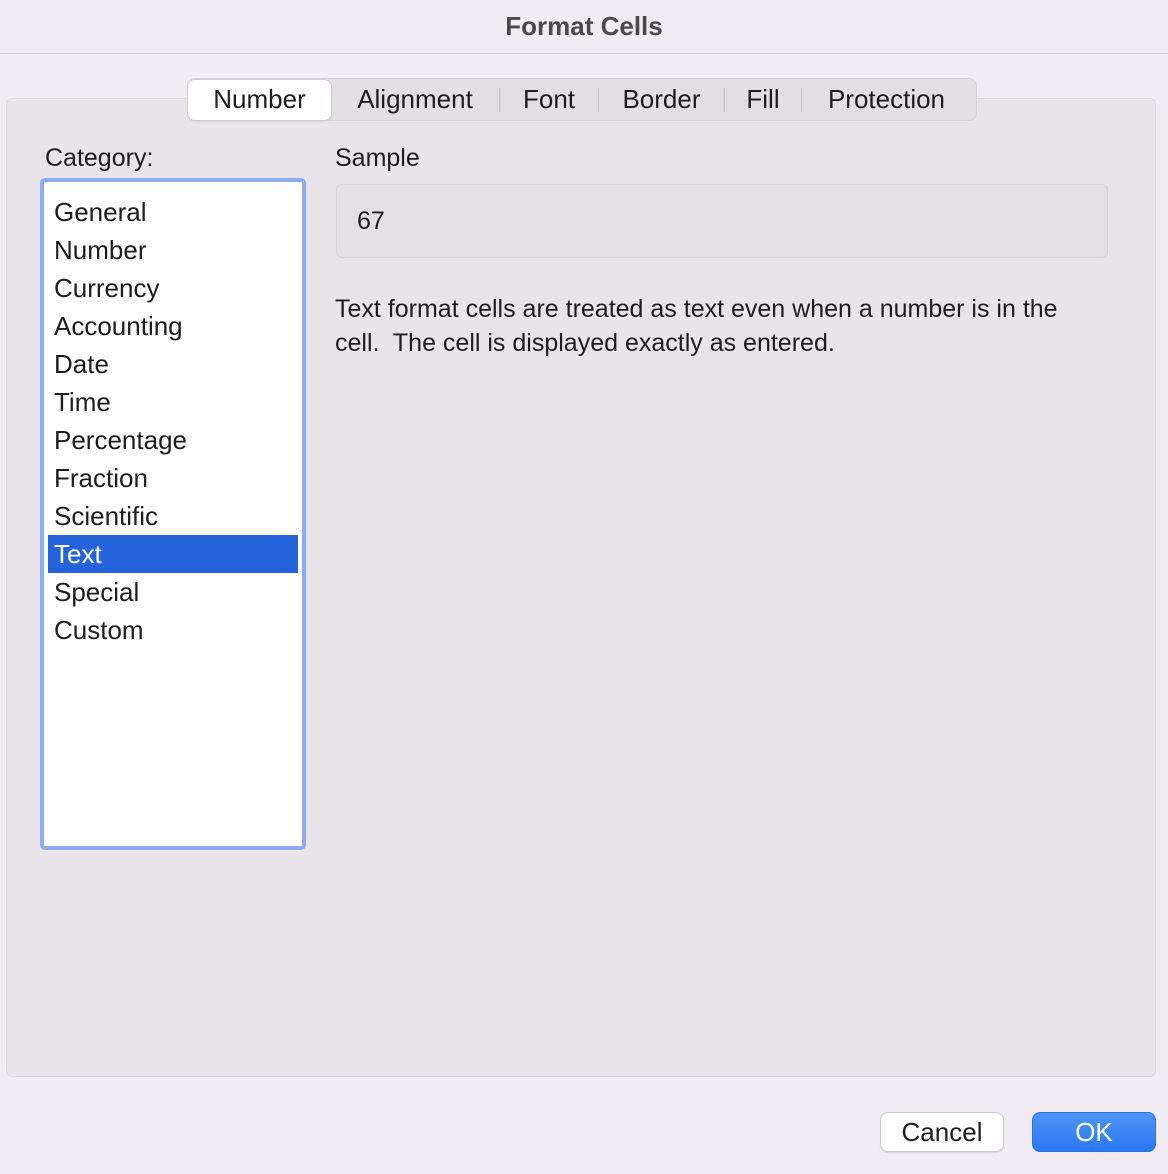  I want to click on category-item-general: General, so click(173, 212).